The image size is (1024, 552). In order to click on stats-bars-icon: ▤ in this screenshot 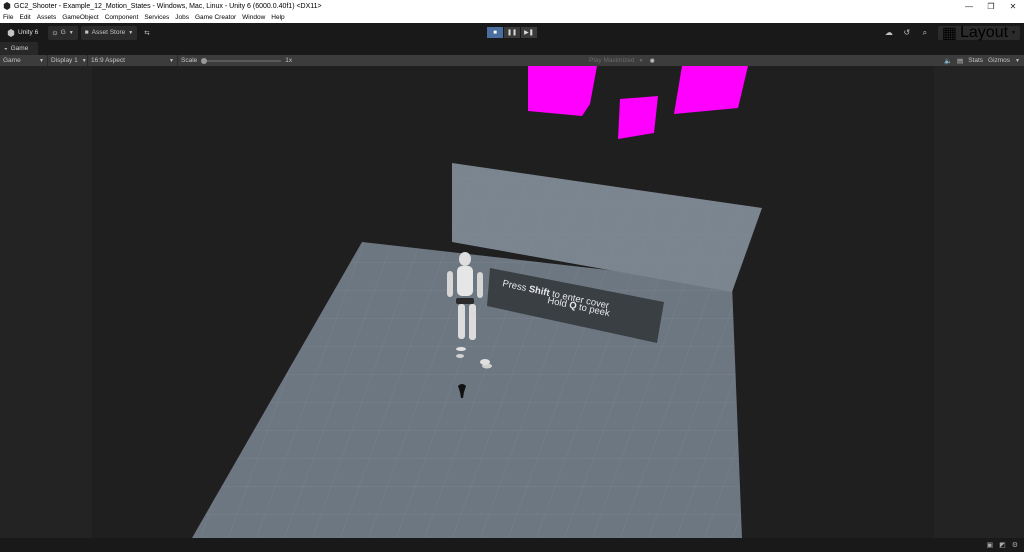, I will do `click(960, 61)`.